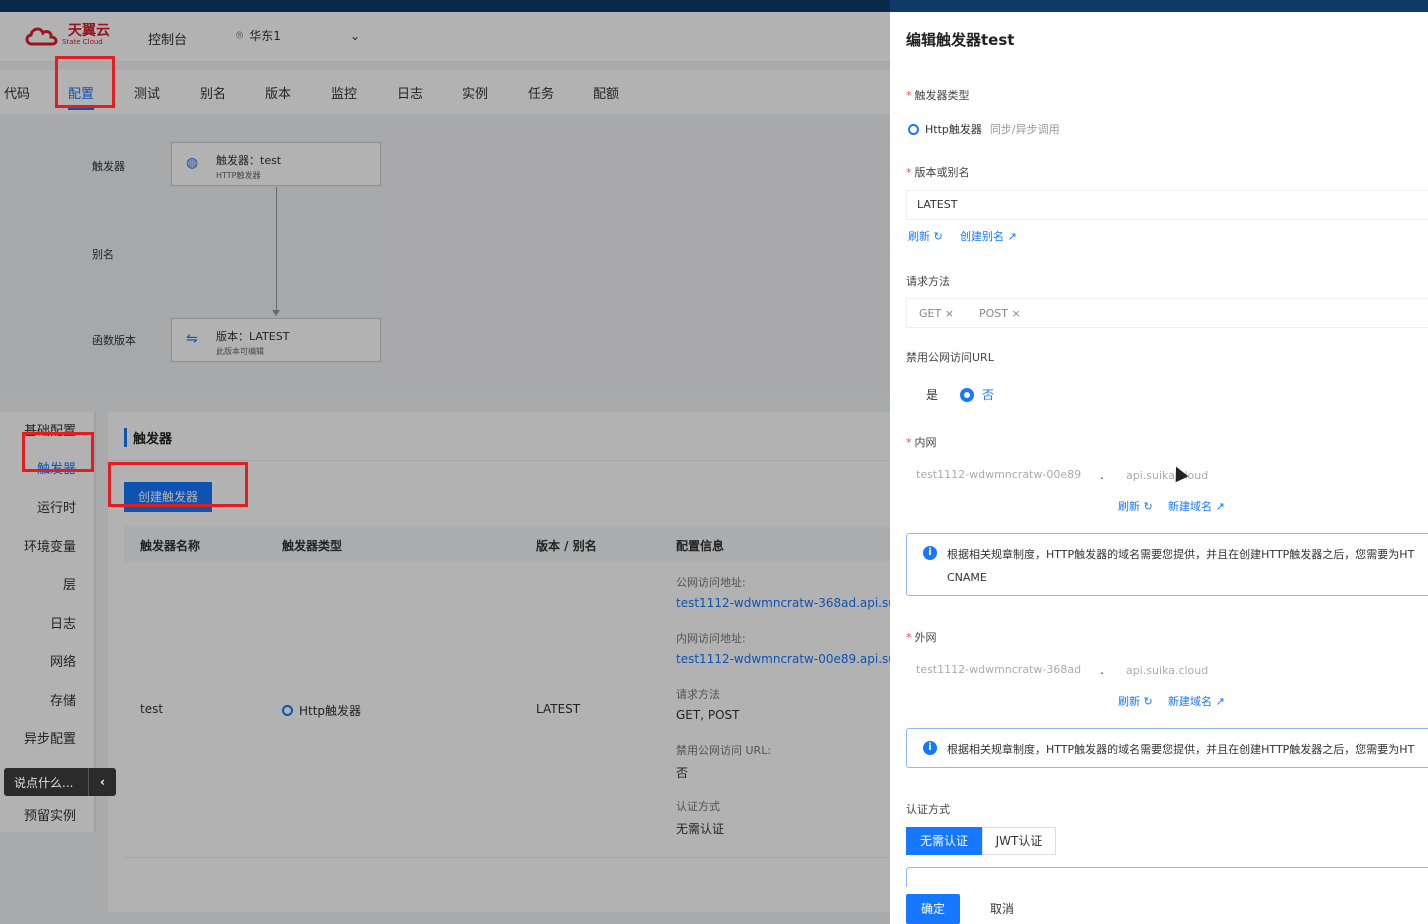 This screenshot has height=924, width=1428. Describe the element at coordinates (944, 841) in the screenshot. I see `auth-none-button: 无需认证` at that location.